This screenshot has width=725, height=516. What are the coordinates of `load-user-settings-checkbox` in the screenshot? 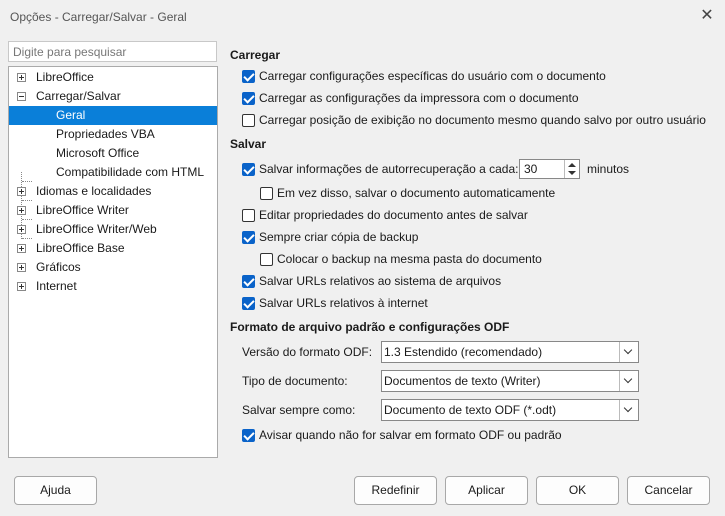 It's located at (248, 76).